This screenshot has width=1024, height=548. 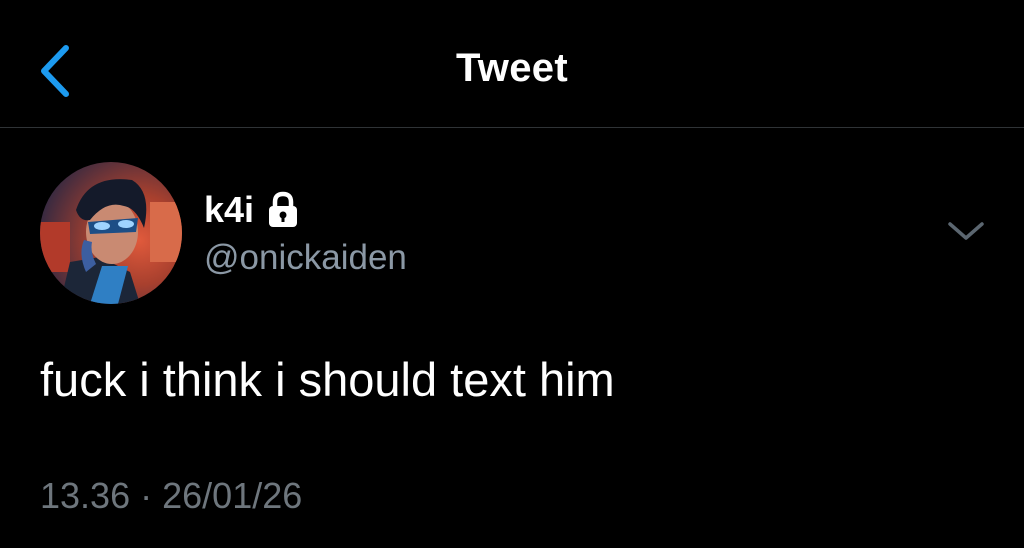 What do you see at coordinates (283, 210) in the screenshot?
I see `lock-icon` at bounding box center [283, 210].